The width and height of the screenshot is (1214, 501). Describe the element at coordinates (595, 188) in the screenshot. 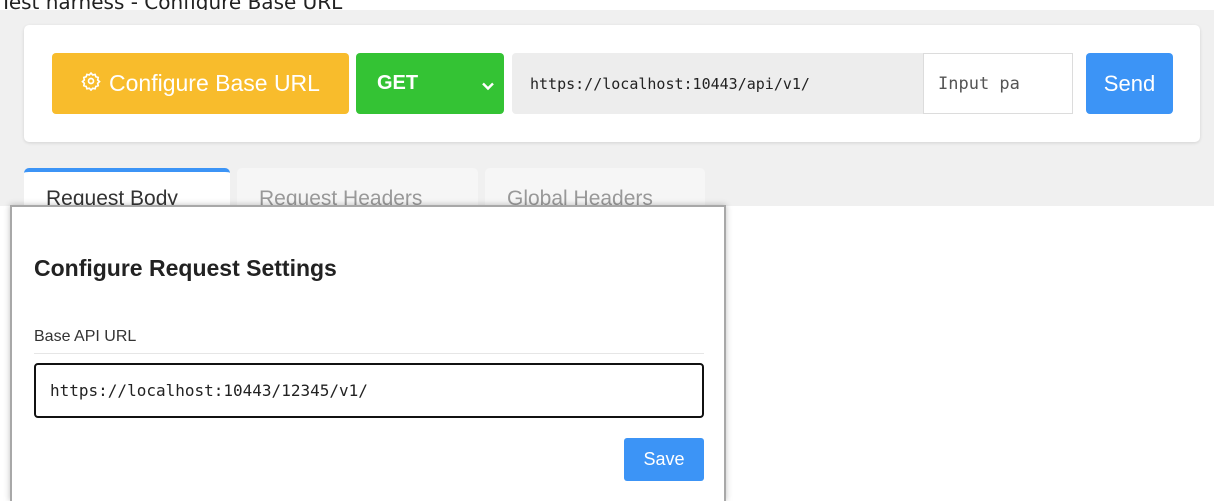

I see `tab-global-headers: Global Headers` at that location.